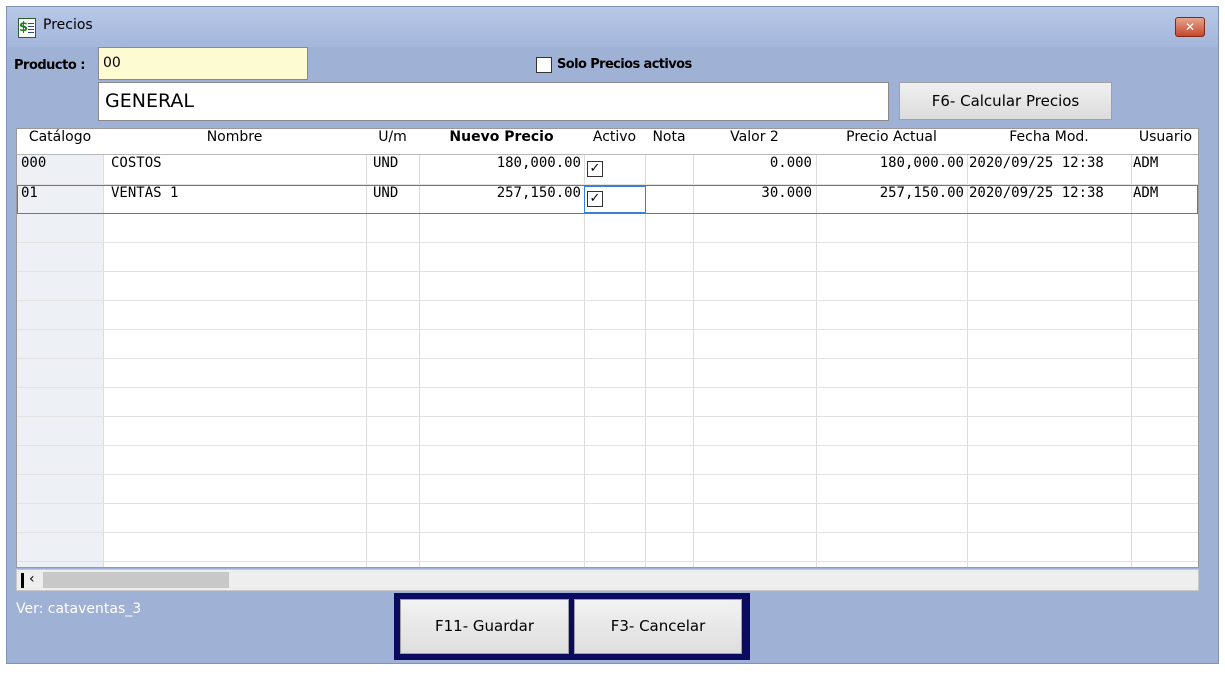  I want to click on window-title: Precios, so click(68, 25).